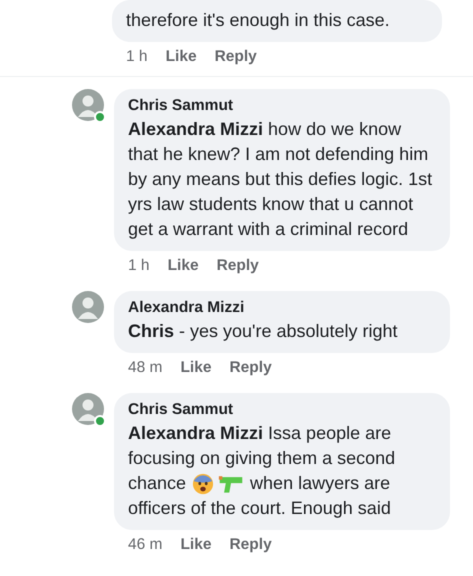 This screenshot has height=576, width=473. I want to click on comment-text: therefore it's enough in this case., so click(258, 20).